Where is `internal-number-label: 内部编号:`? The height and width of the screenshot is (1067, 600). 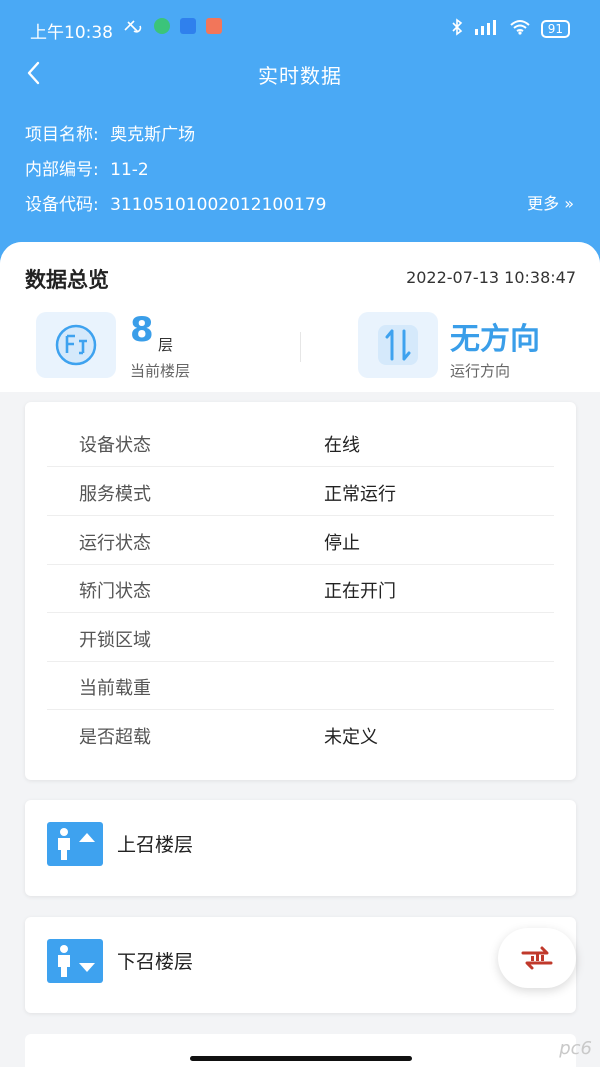
internal-number-label: 内部编号: is located at coordinates (62, 170).